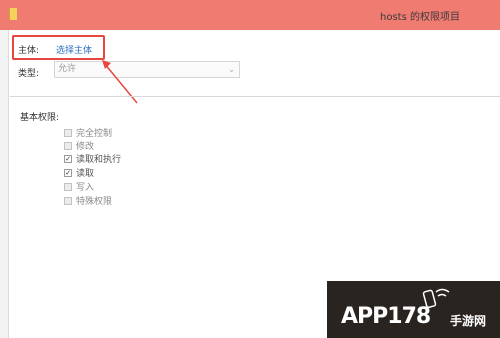 This screenshot has height=338, width=500. I want to click on permission-full-control: 完全控制, so click(88, 133).